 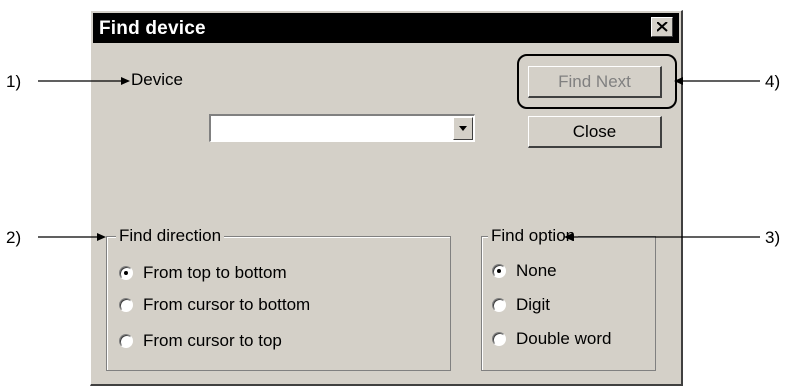 What do you see at coordinates (568, 237) in the screenshot?
I see `arrow-3-head` at bounding box center [568, 237].